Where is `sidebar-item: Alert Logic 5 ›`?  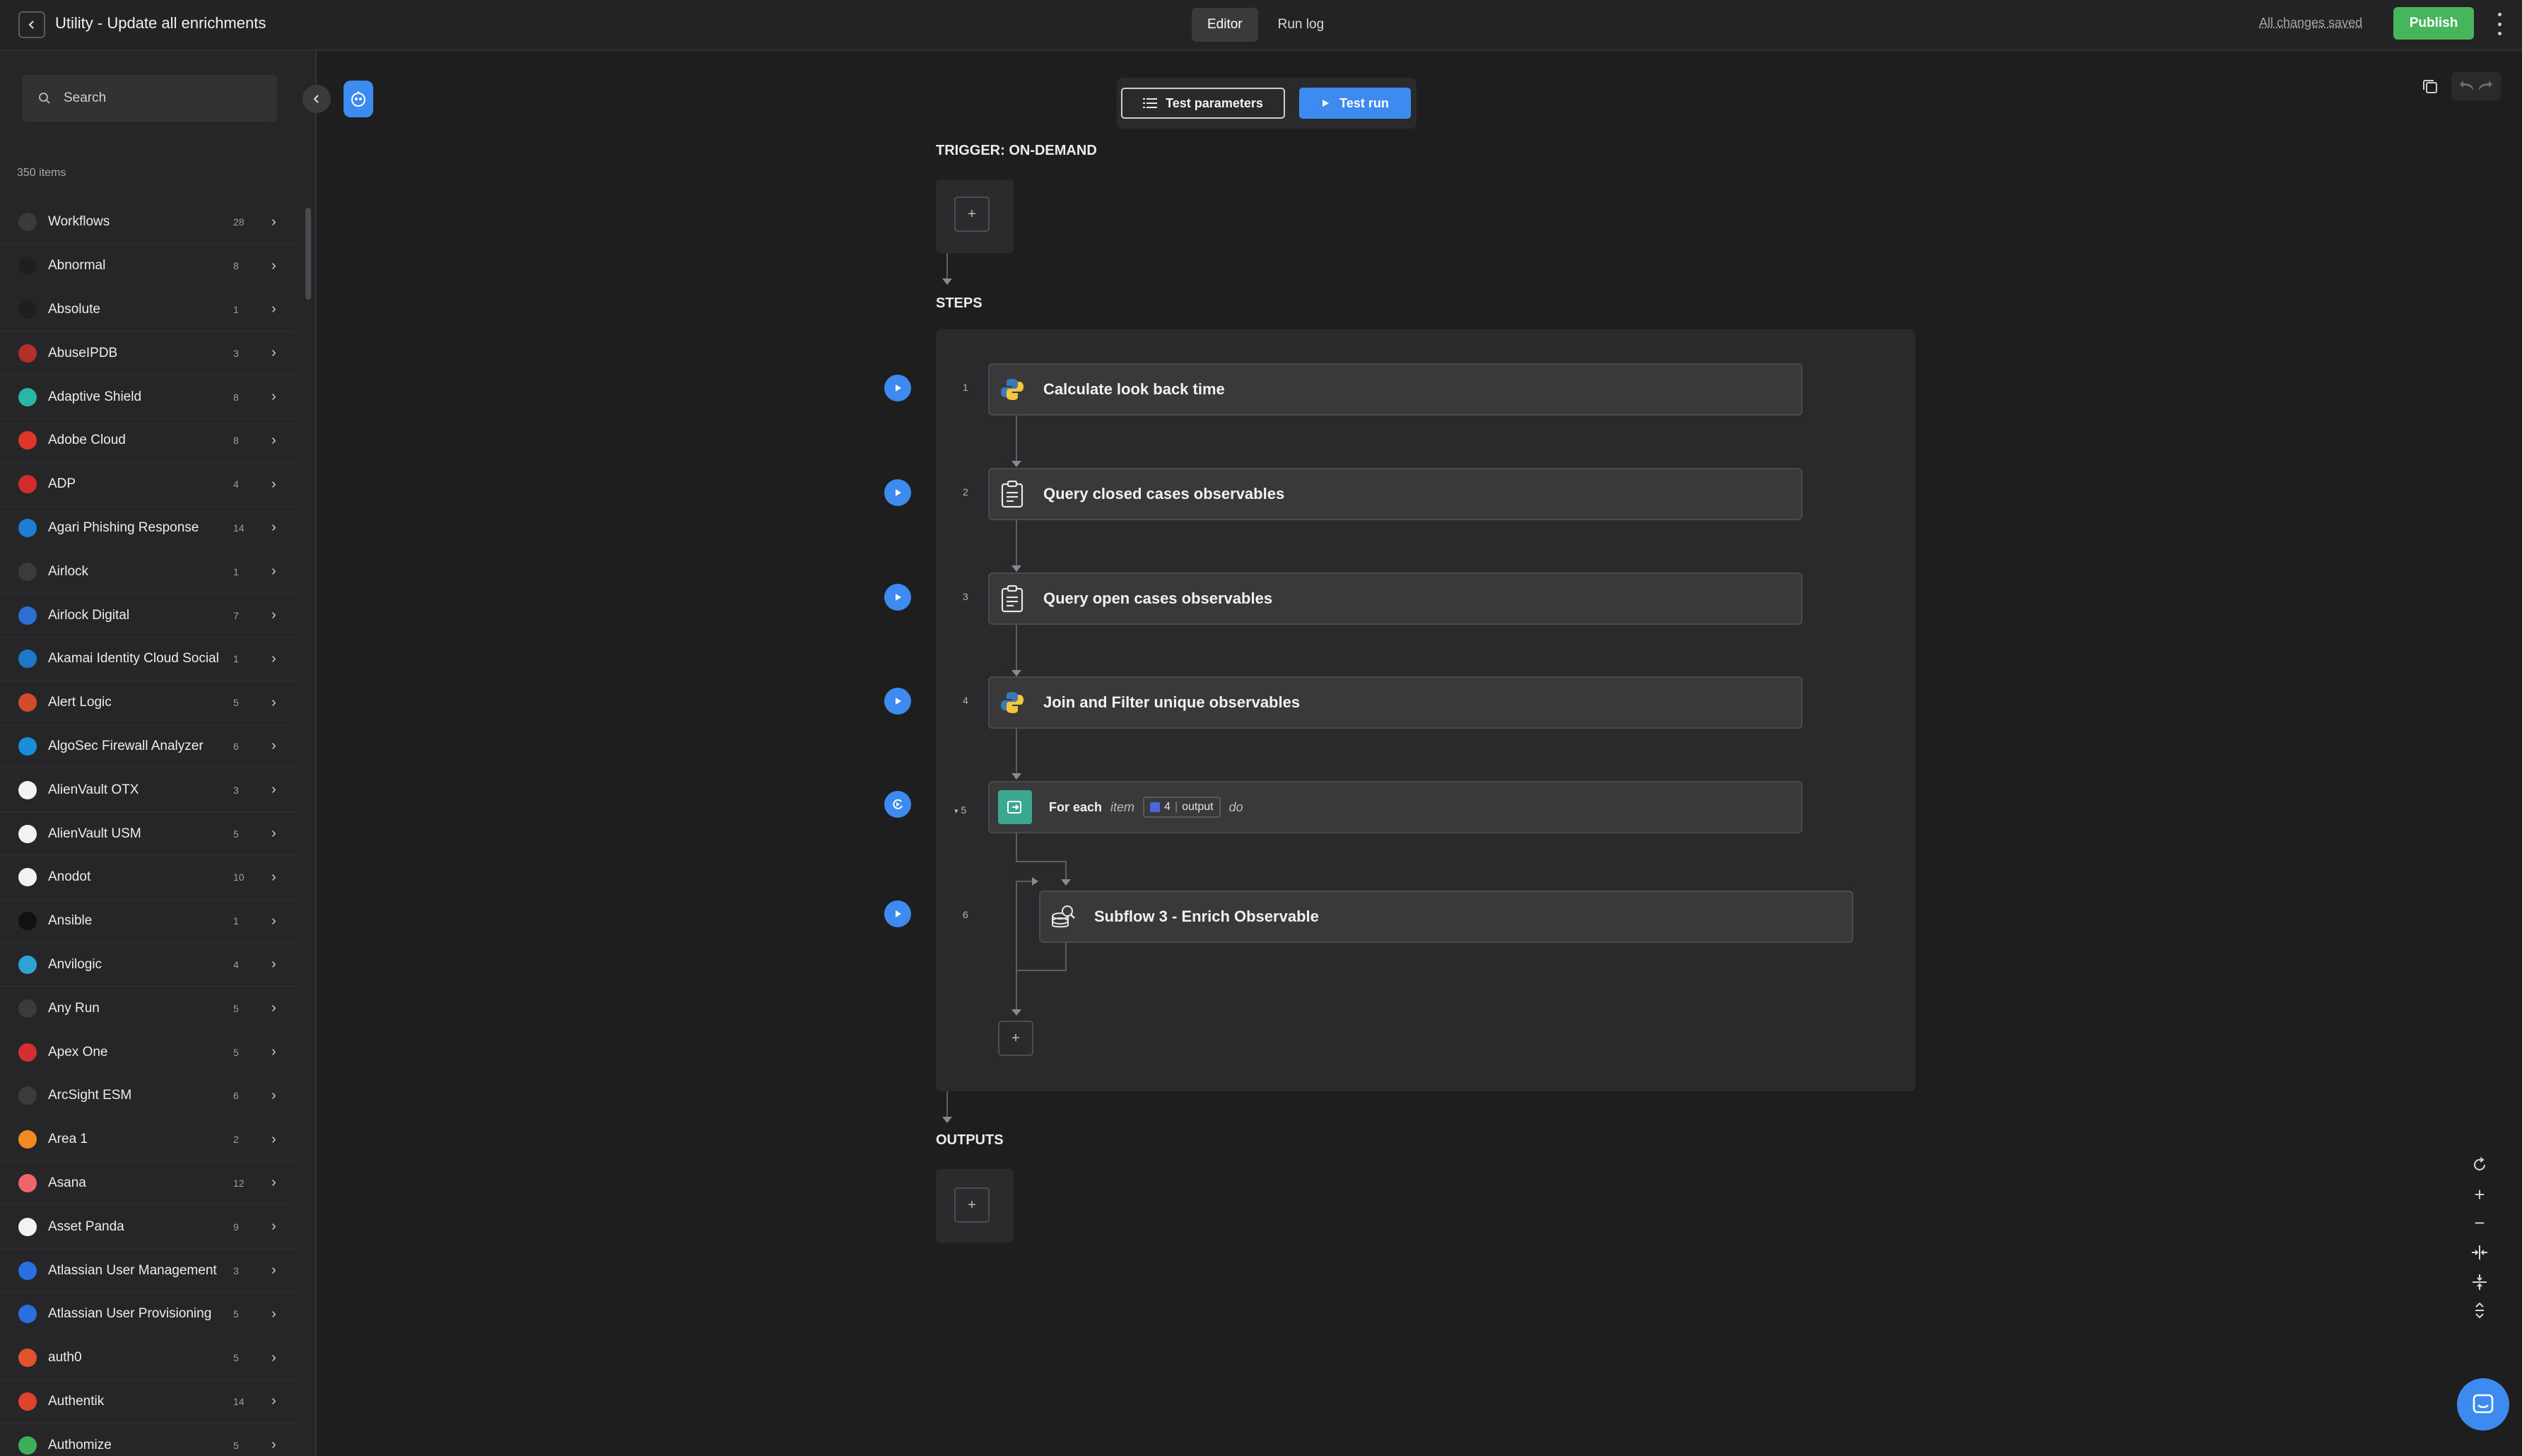
sidebar-item: Alert Logic 5 › is located at coordinates (148, 703).